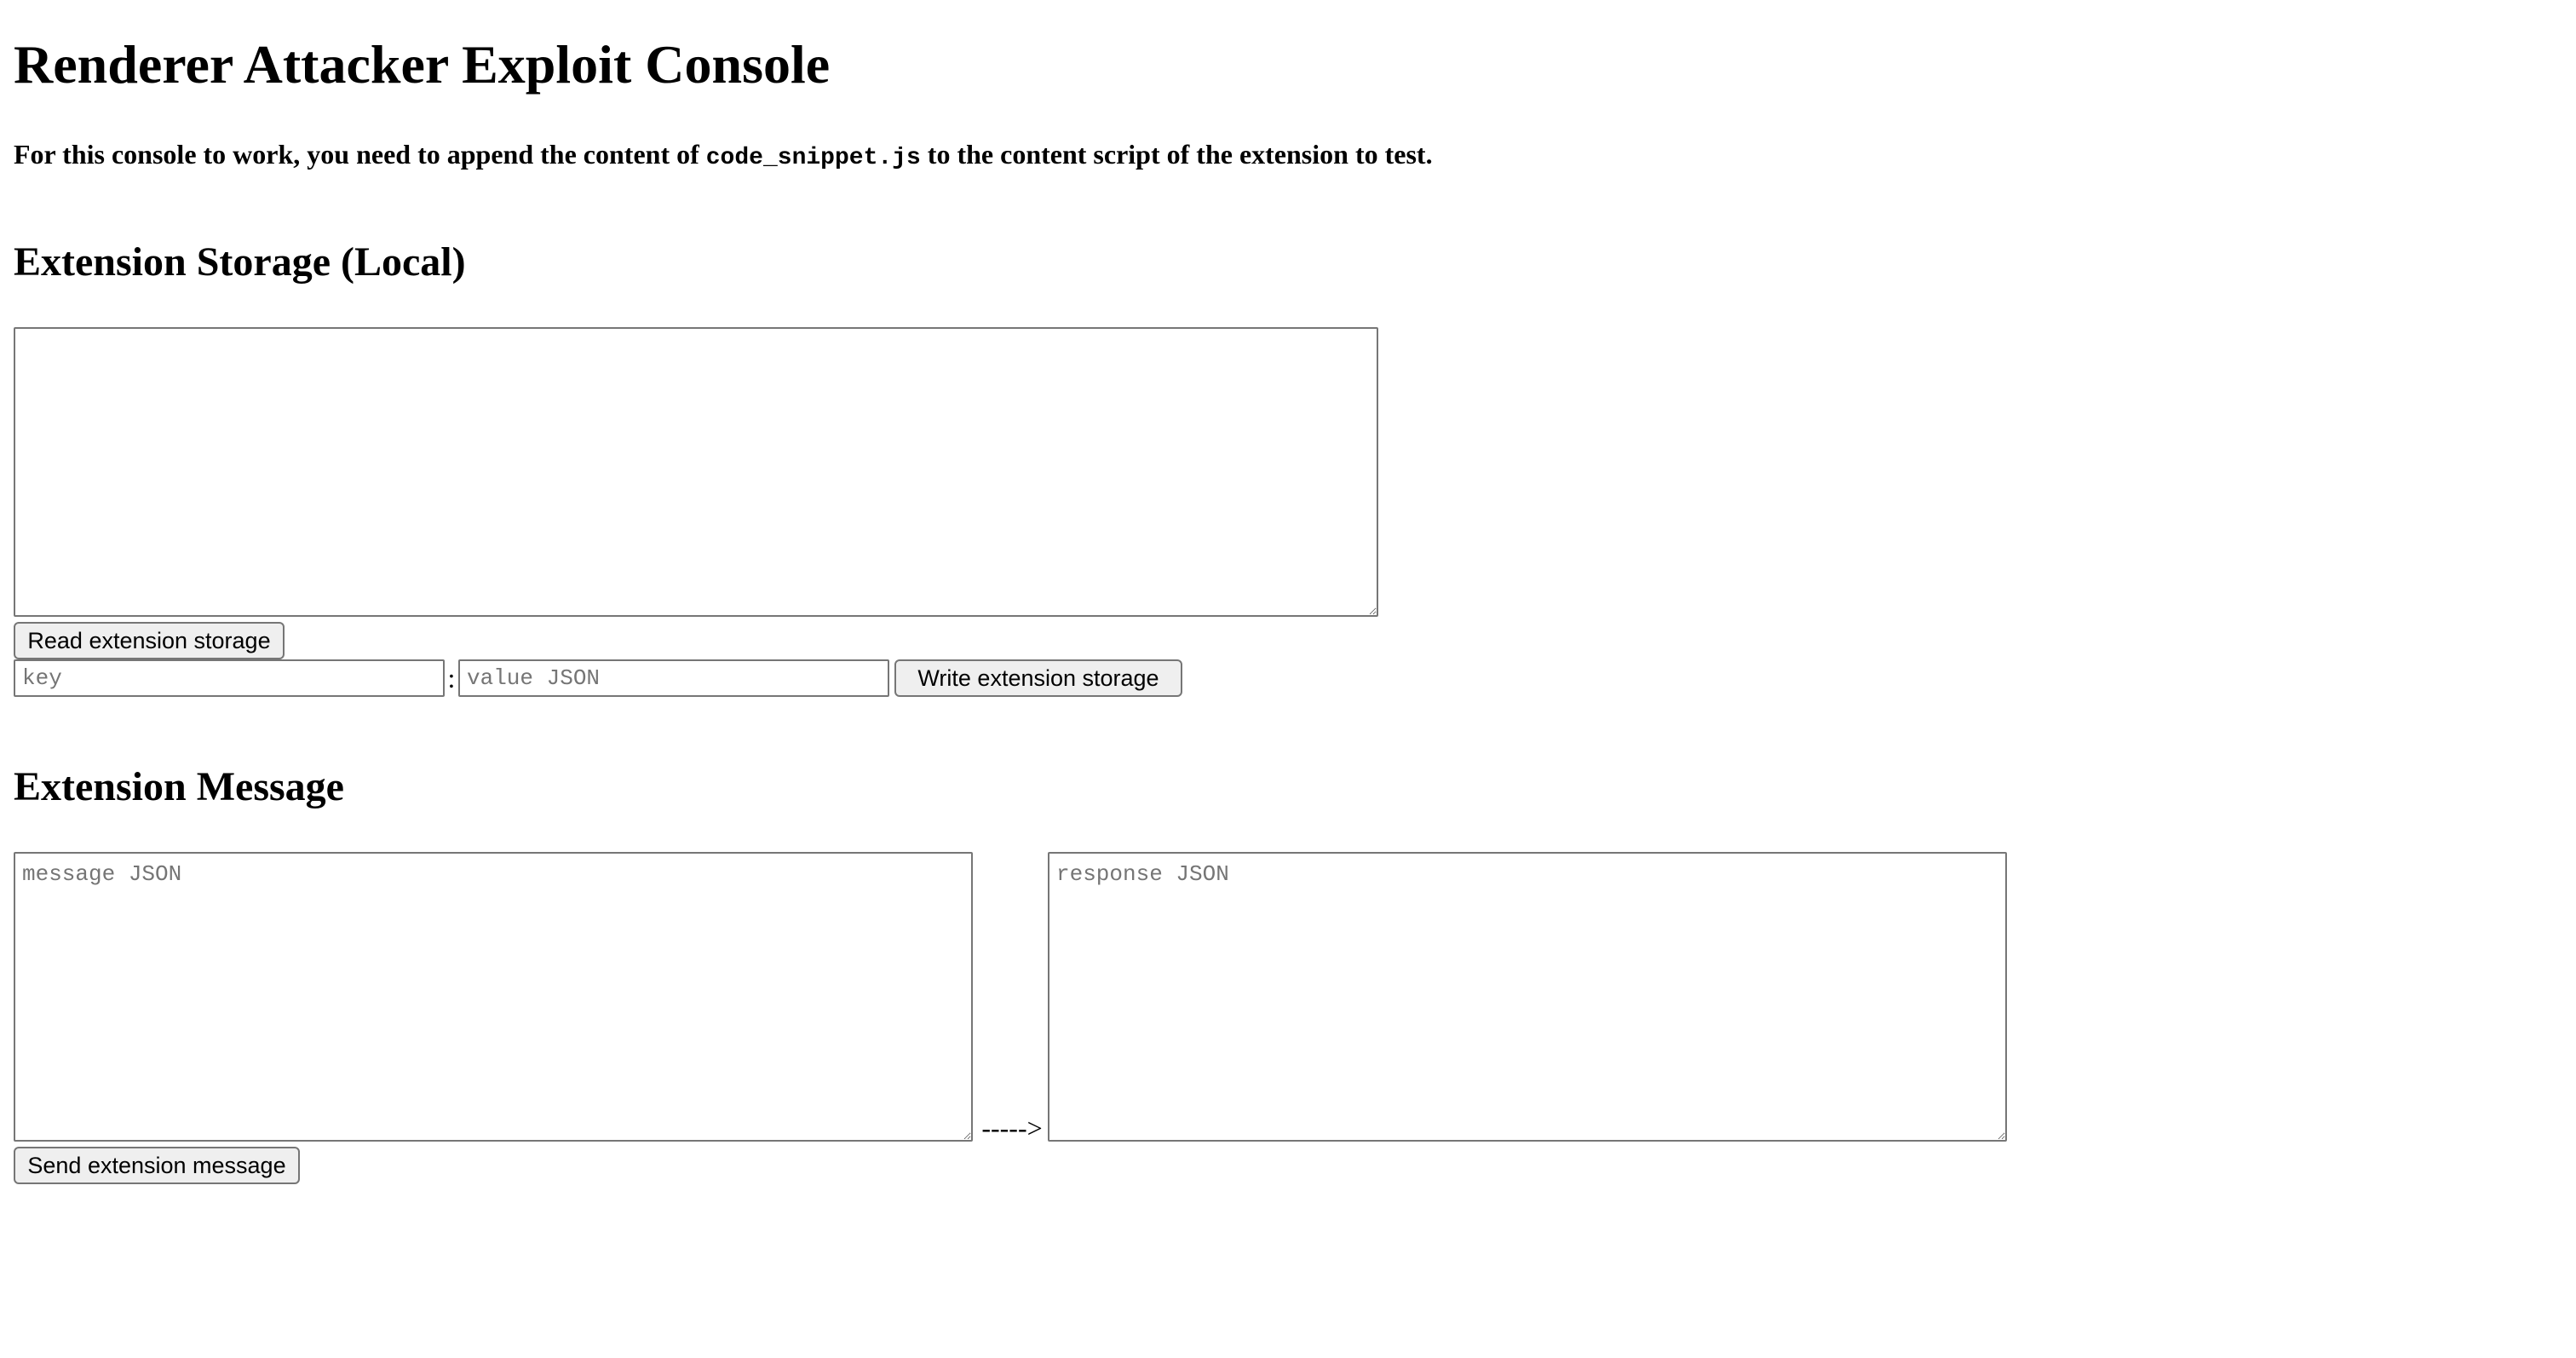  Describe the element at coordinates (179, 787) in the screenshot. I see `message-heading: Extension Message` at that location.